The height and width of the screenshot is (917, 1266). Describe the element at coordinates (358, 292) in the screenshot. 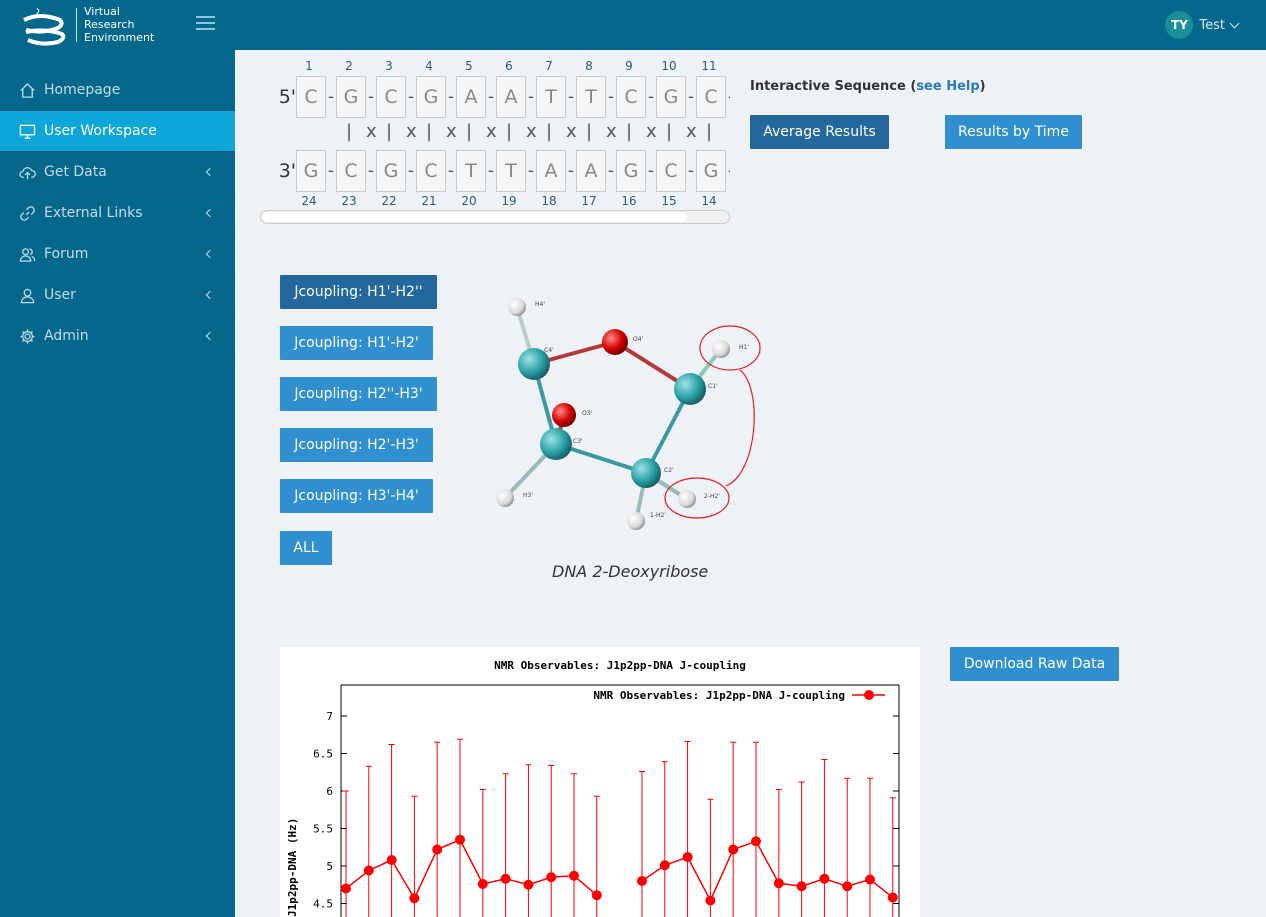

I see `jcoupling-h1-h2pp-button: Jcoupling: H1'-H2''` at that location.